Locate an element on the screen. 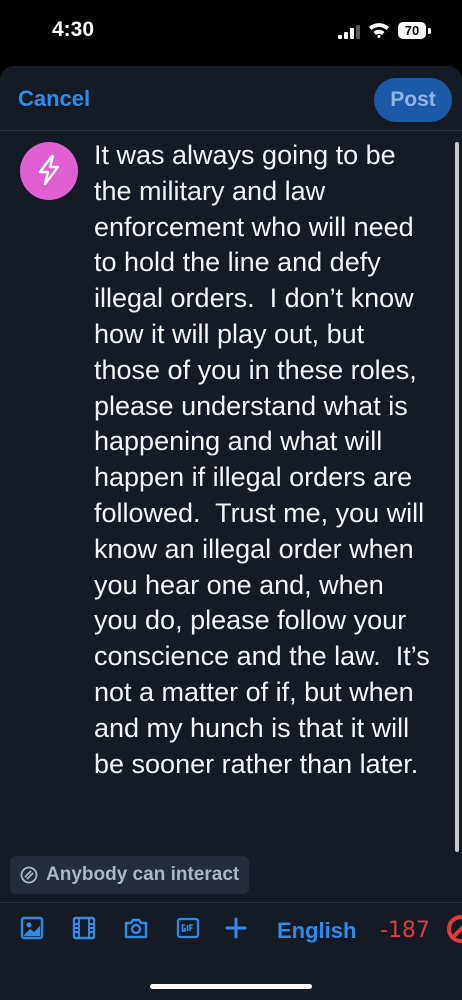 The height and width of the screenshot is (1000, 462). image-button is located at coordinates (34, 930).